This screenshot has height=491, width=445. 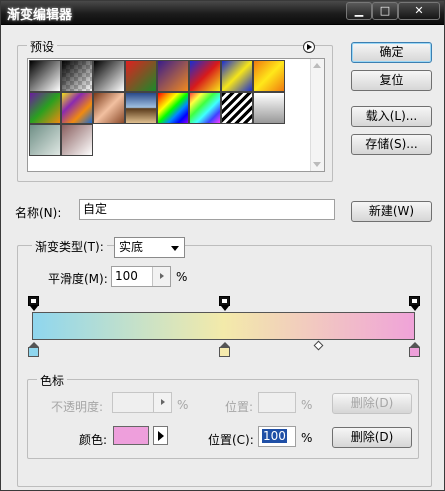 I want to click on gradient-type-select: 实底, so click(x=149, y=247).